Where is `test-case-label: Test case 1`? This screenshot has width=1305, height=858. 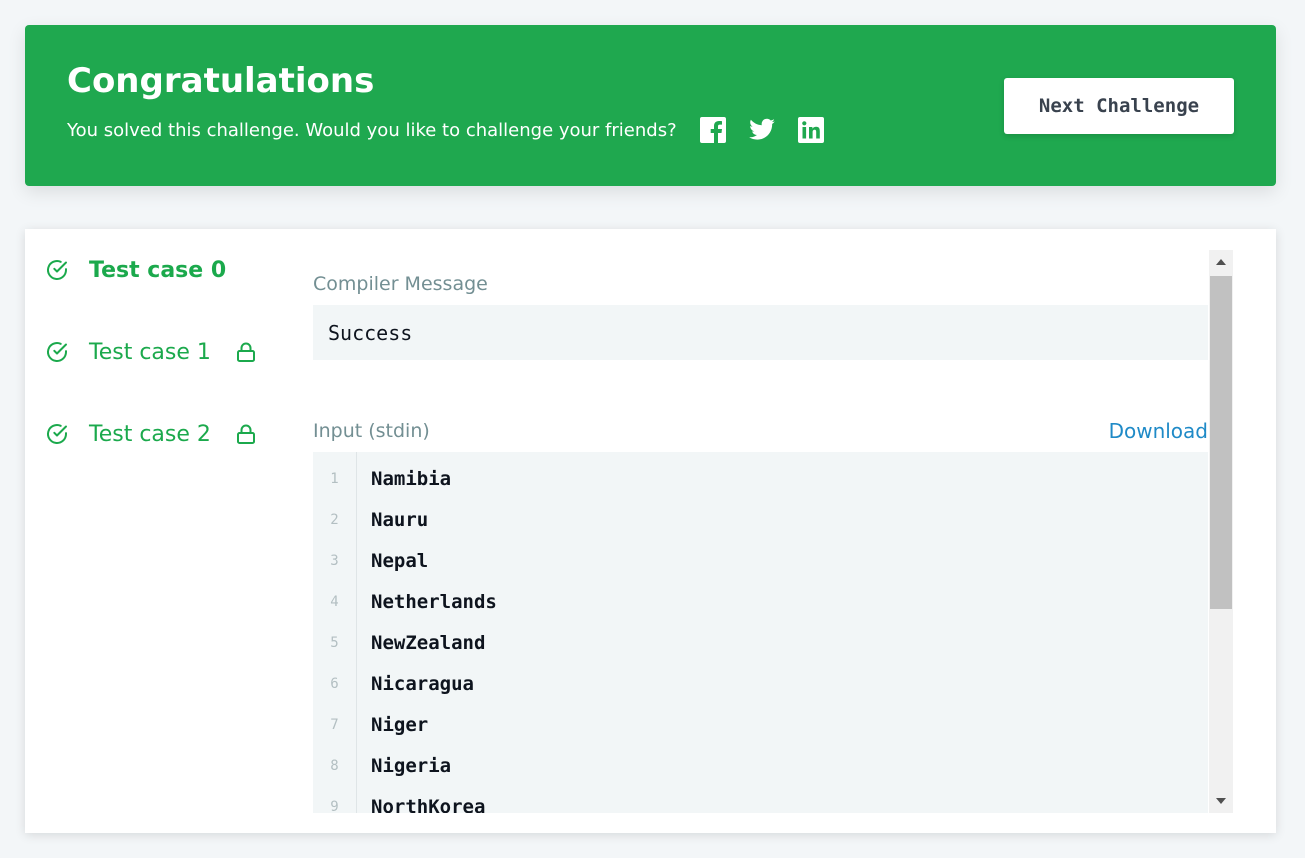 test-case-label: Test case 1 is located at coordinates (150, 352).